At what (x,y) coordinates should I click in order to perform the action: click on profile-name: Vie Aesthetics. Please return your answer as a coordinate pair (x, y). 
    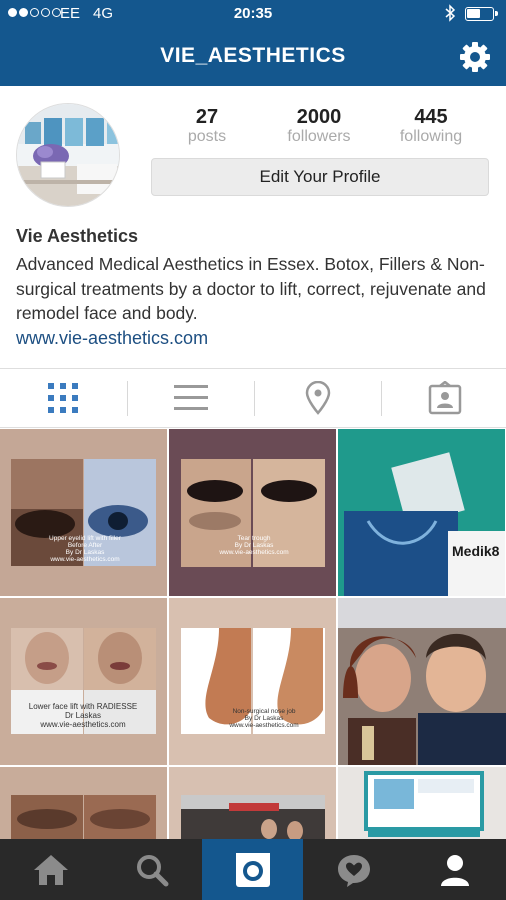
    Looking at the image, I should click on (77, 236).